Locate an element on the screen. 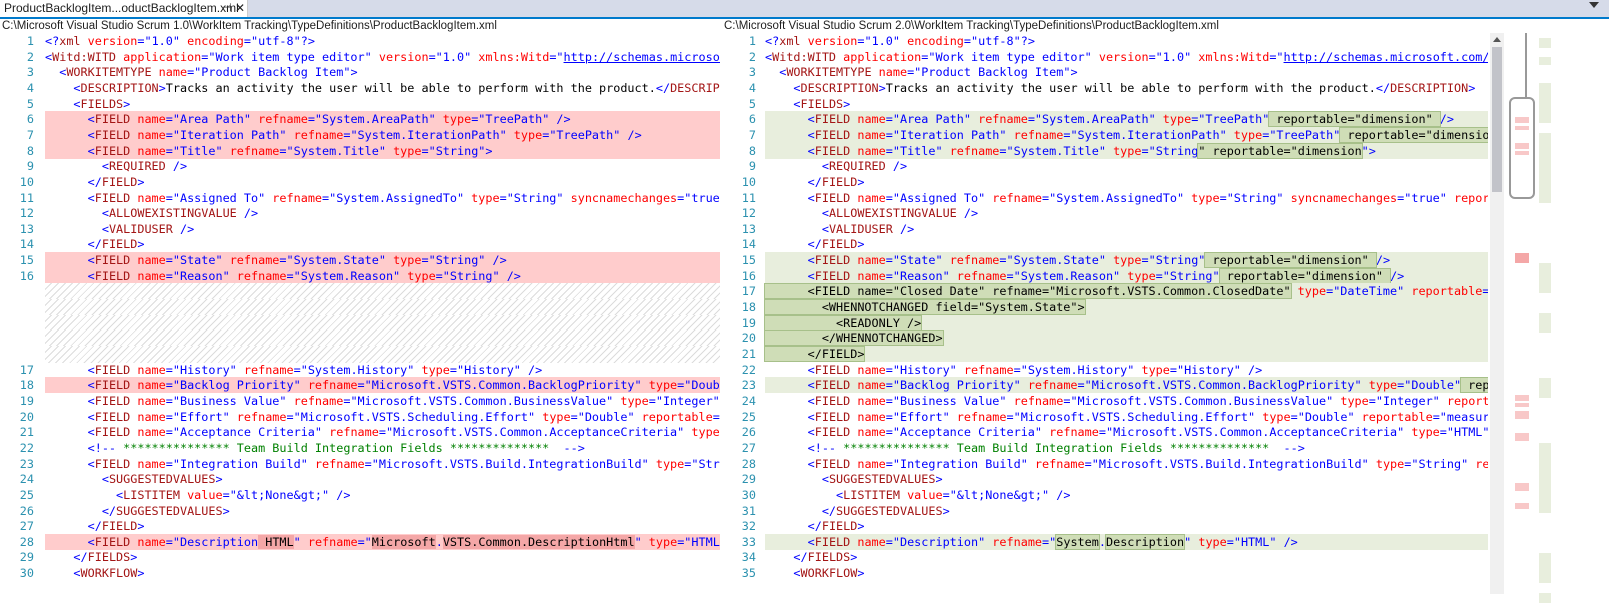 This screenshot has height=603, width=1609. code-token: </ is located at coordinates (800, 557).